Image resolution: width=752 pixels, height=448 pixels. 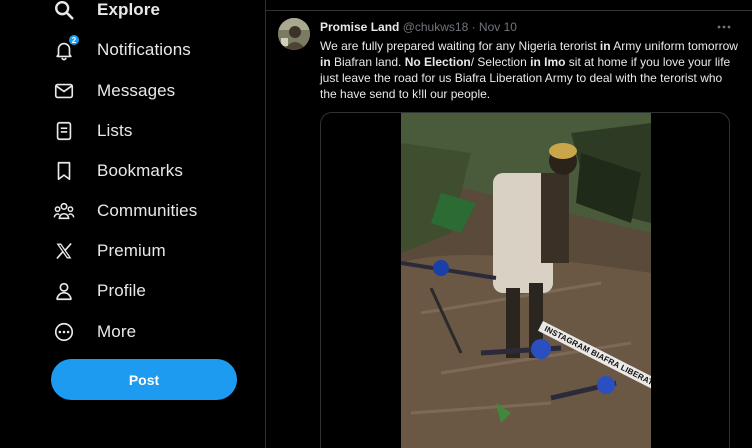 I want to click on nav-label-notifications: Notifications, so click(x=144, y=49).